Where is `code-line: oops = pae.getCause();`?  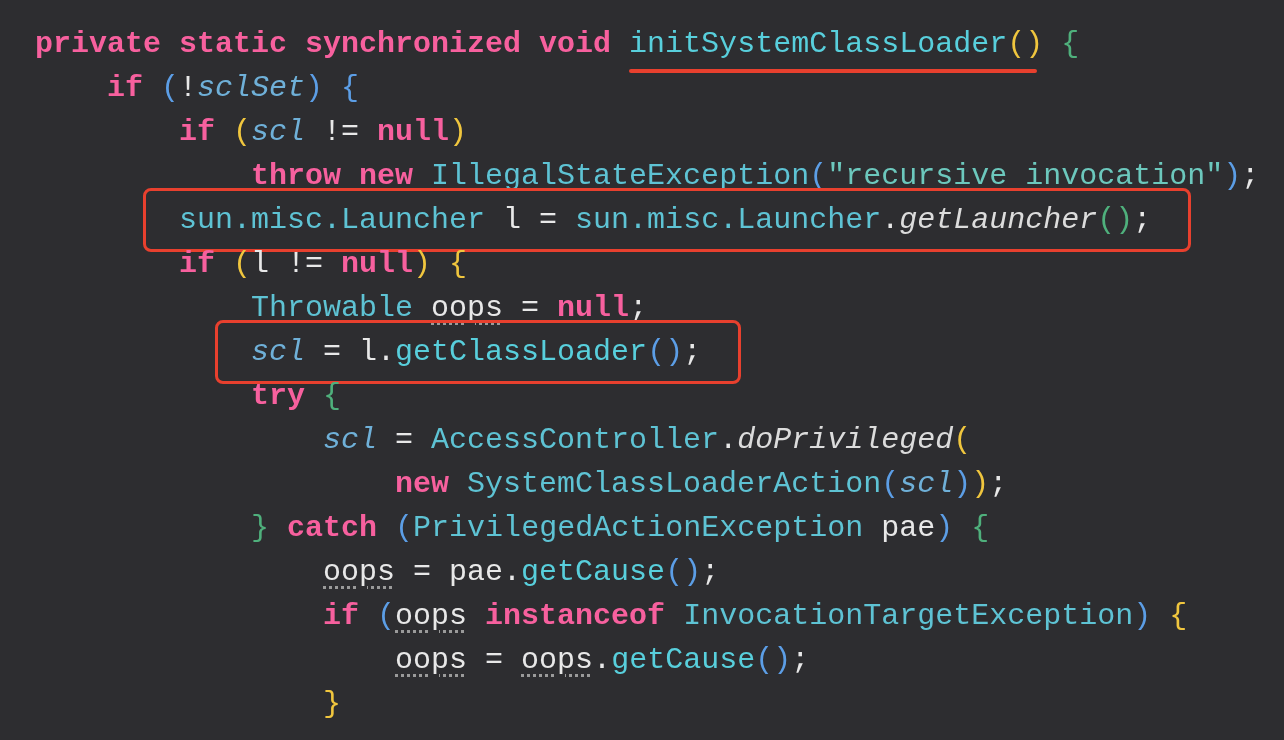
code-line: oops = pae.getCause(); is located at coordinates (521, 572).